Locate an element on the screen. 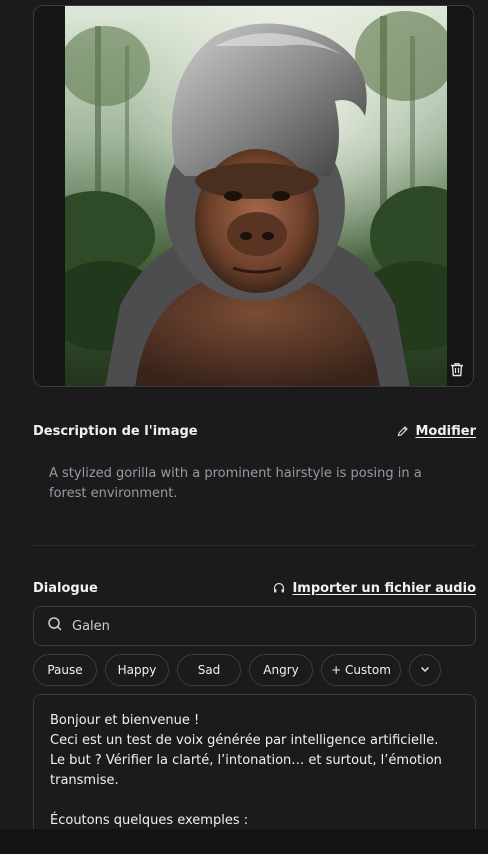 This screenshot has width=488, height=854. voice-search is located at coordinates (254, 626).